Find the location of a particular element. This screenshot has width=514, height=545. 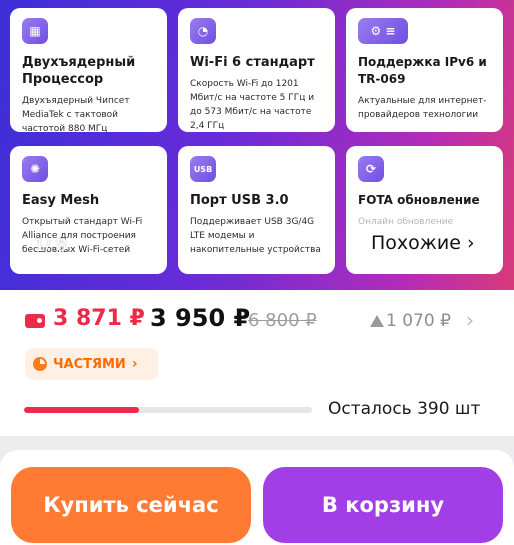

installments-button: ЧАСТЯМИ › is located at coordinates (91, 364).